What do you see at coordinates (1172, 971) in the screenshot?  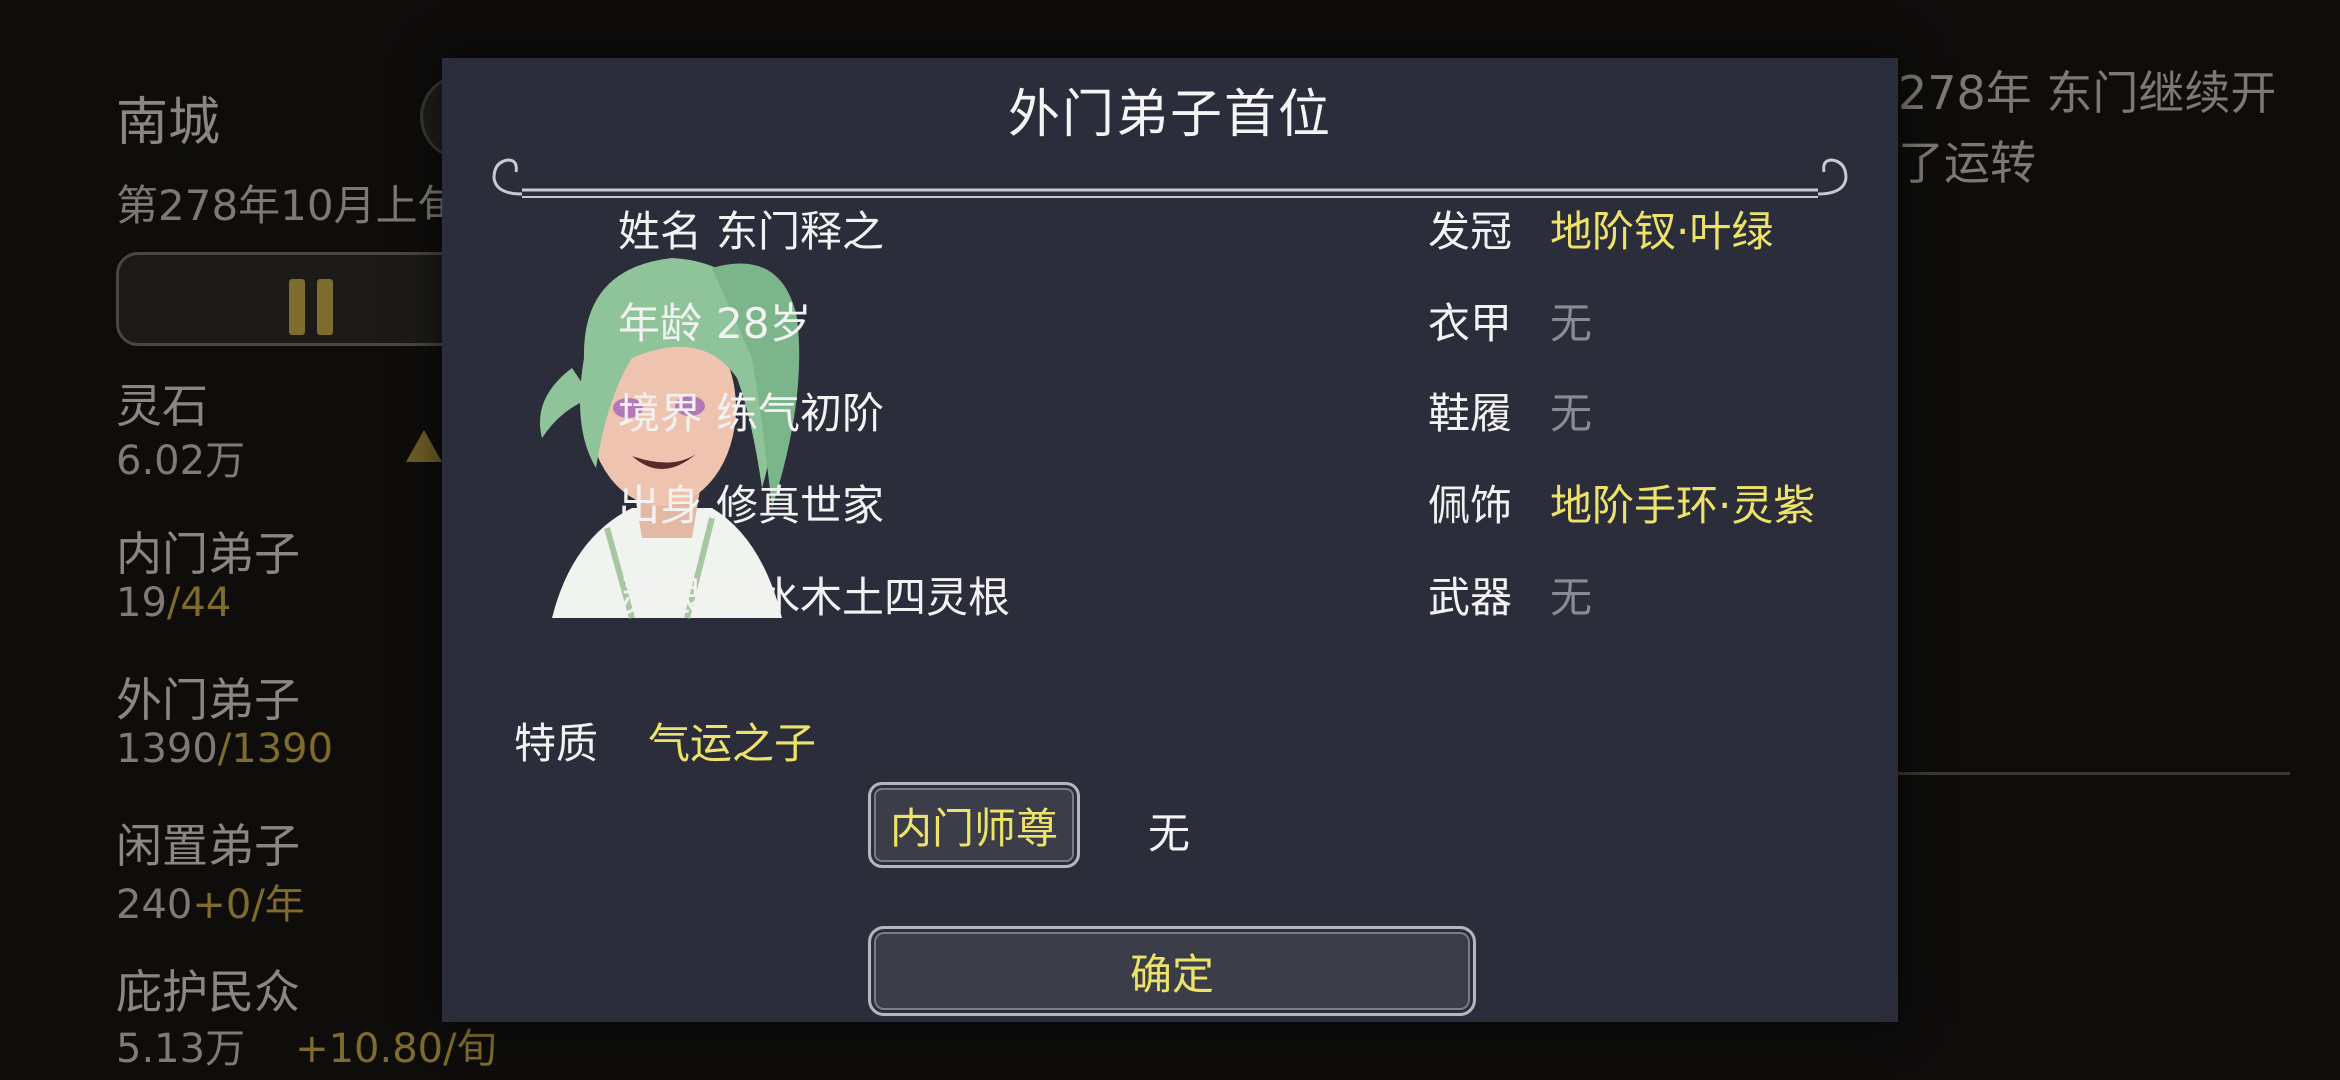 I see `confirm-button: 确定` at bounding box center [1172, 971].